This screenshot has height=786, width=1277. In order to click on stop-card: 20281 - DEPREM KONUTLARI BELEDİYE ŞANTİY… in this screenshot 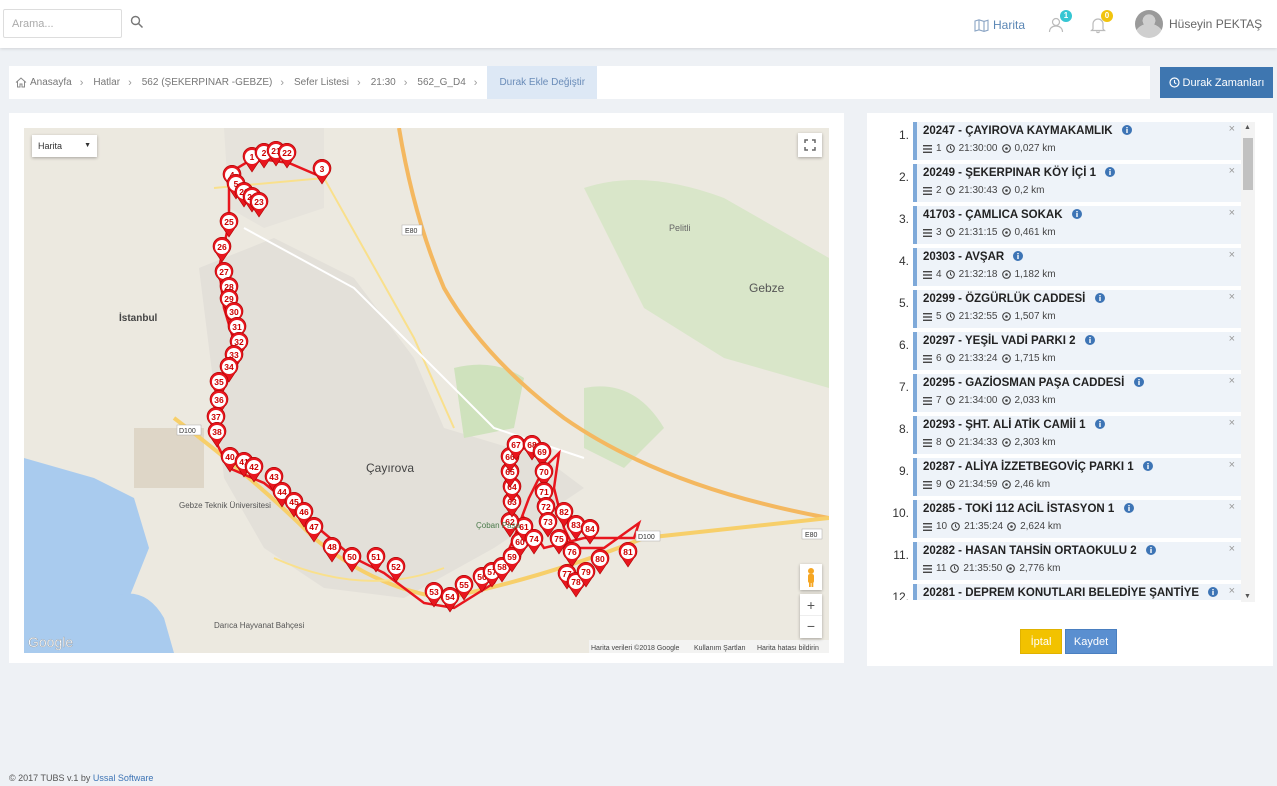, I will do `click(1077, 592)`.